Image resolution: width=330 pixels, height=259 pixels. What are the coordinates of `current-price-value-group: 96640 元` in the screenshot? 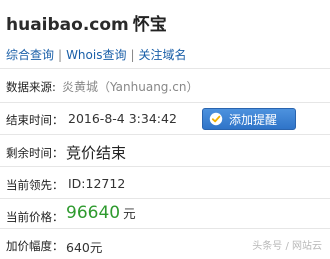 It's located at (101, 213).